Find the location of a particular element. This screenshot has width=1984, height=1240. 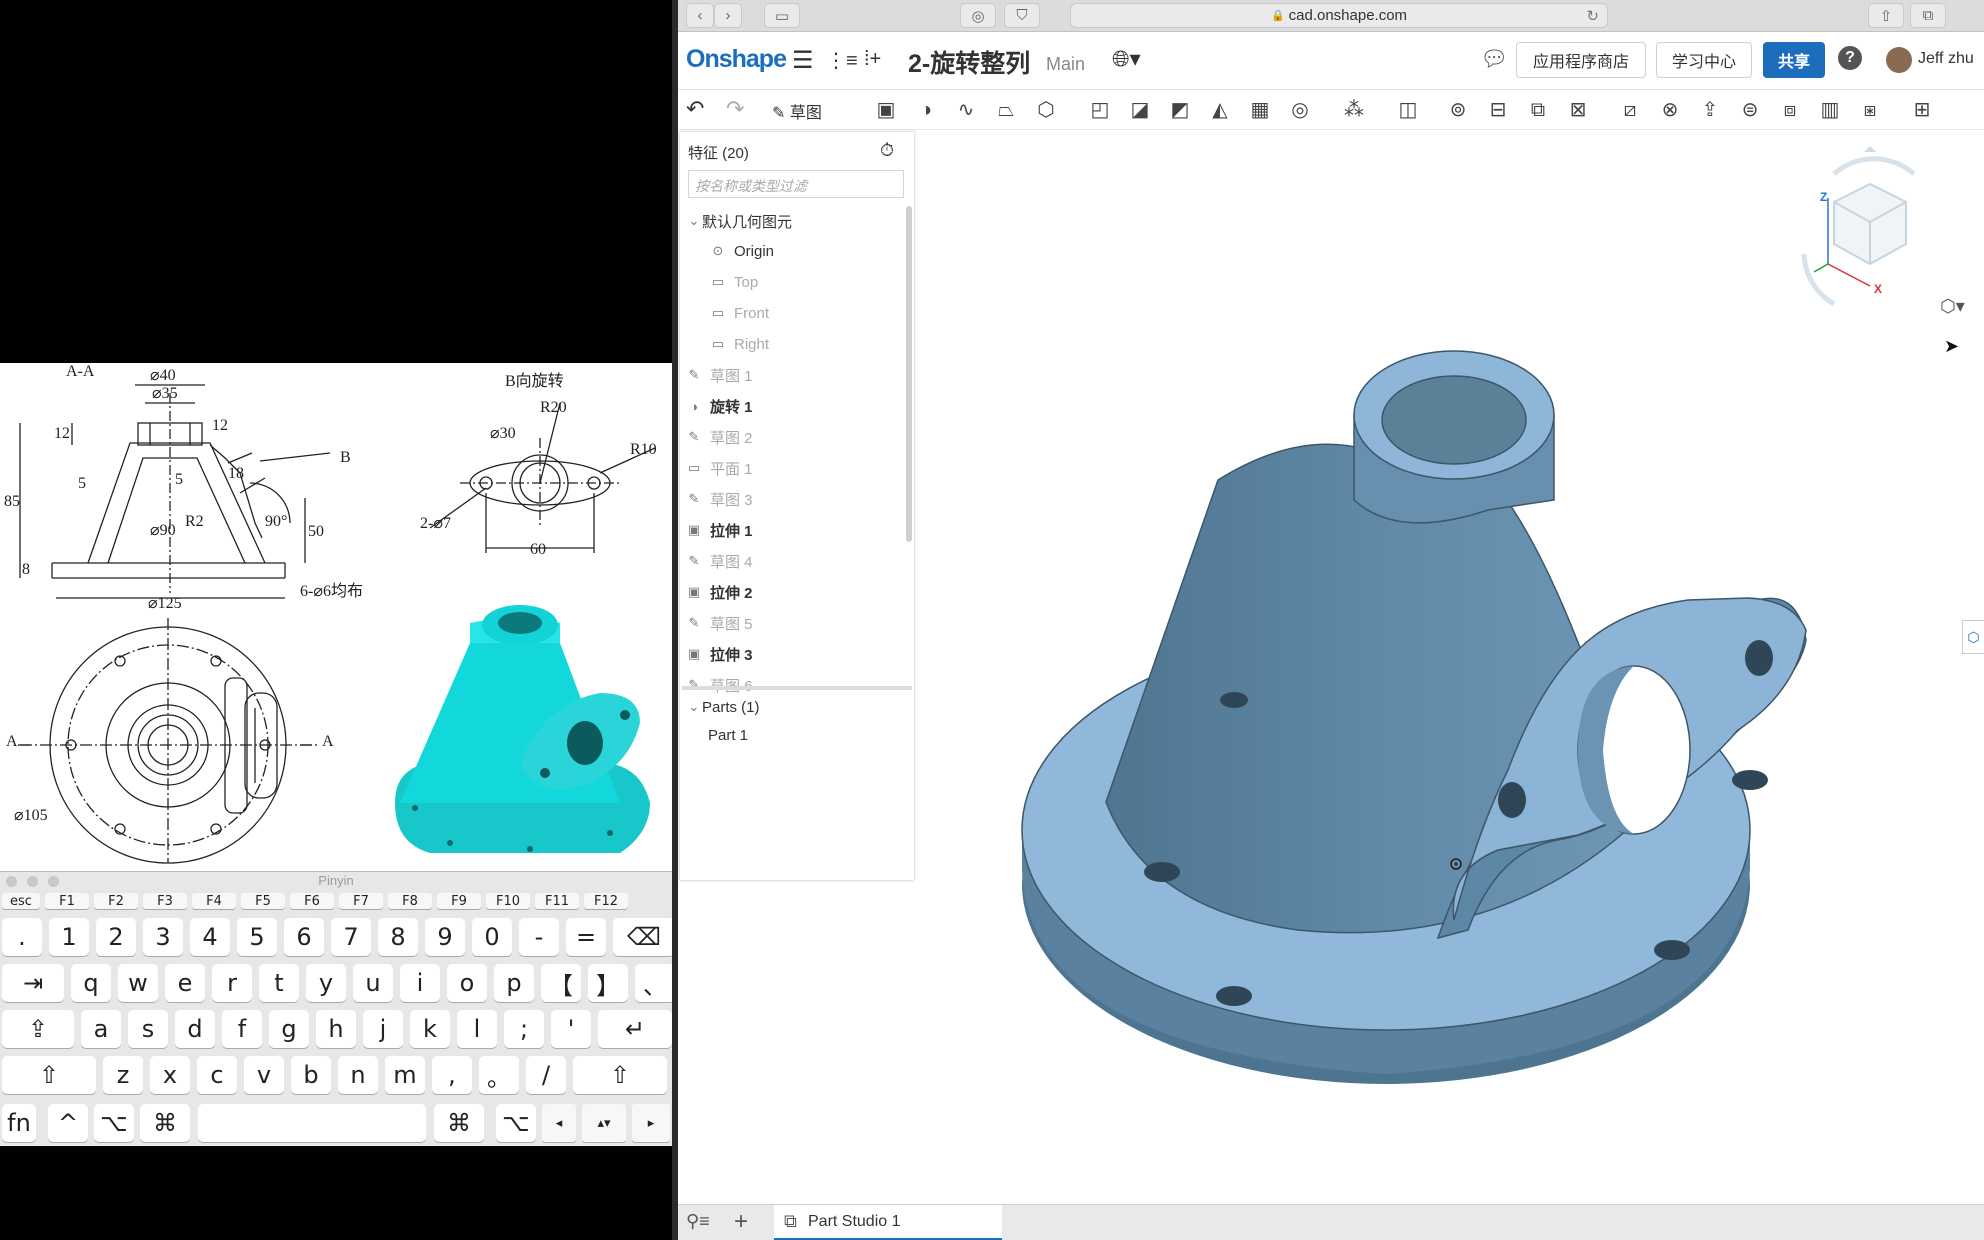

reload-icon: ↻ is located at coordinates (1592, 16).